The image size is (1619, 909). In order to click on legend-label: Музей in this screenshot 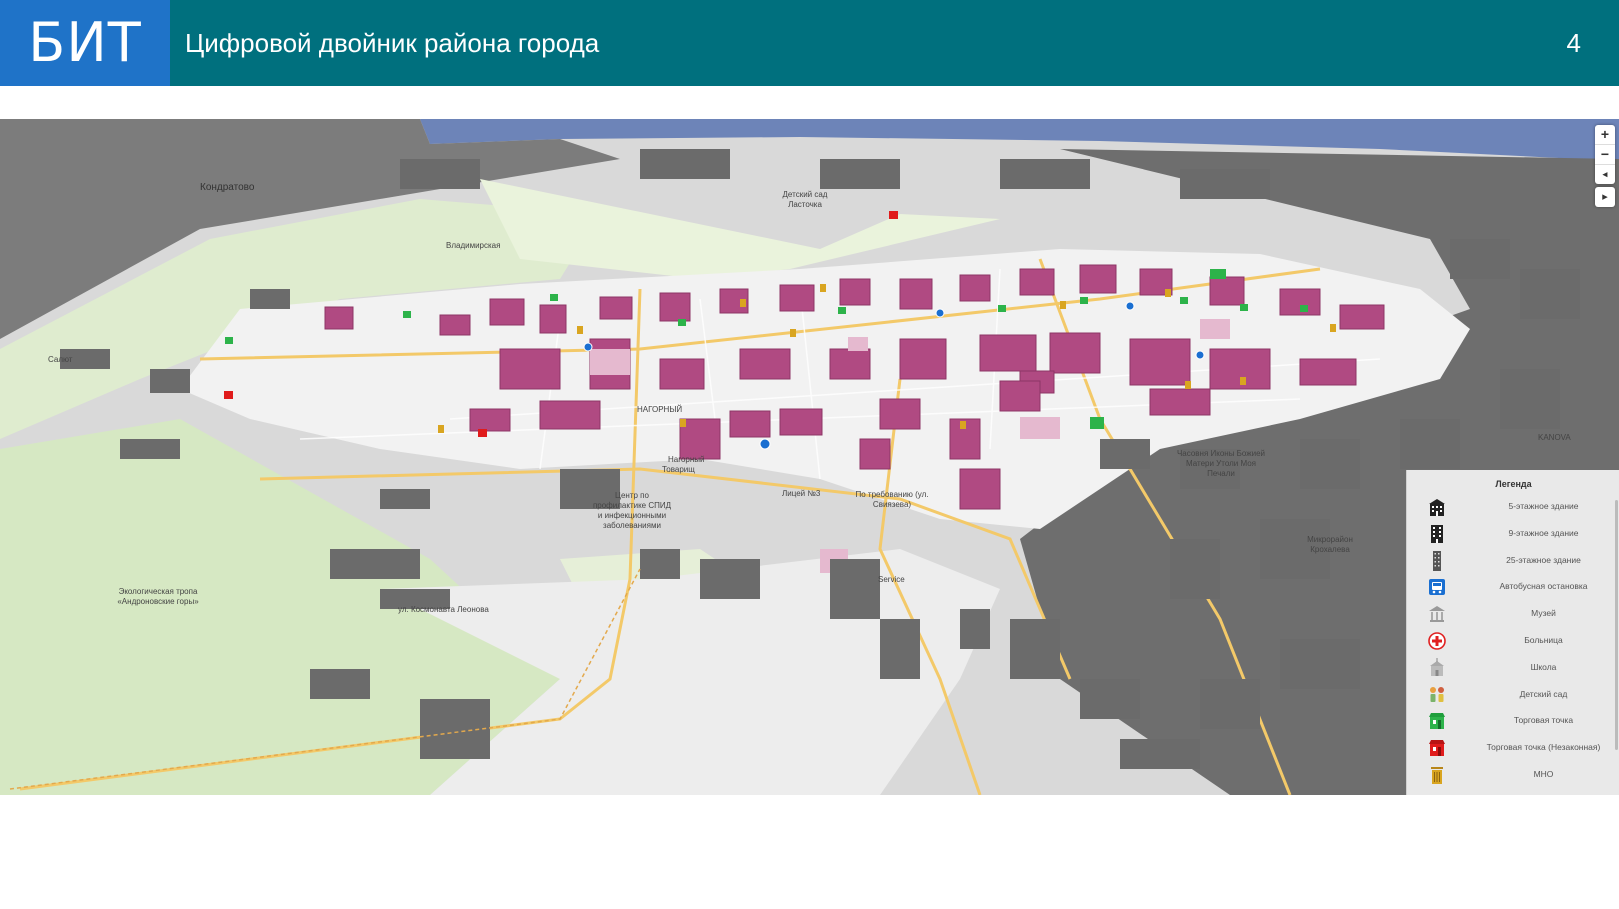, I will do `click(1543, 613)`.